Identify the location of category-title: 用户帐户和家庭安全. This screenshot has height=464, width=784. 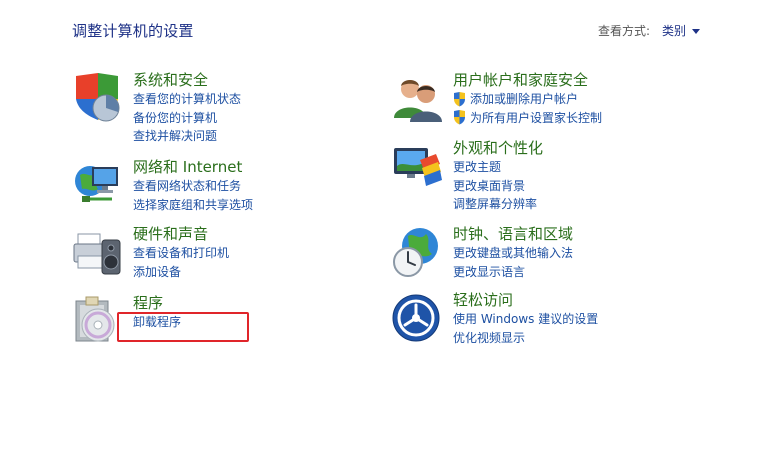
(527, 80).